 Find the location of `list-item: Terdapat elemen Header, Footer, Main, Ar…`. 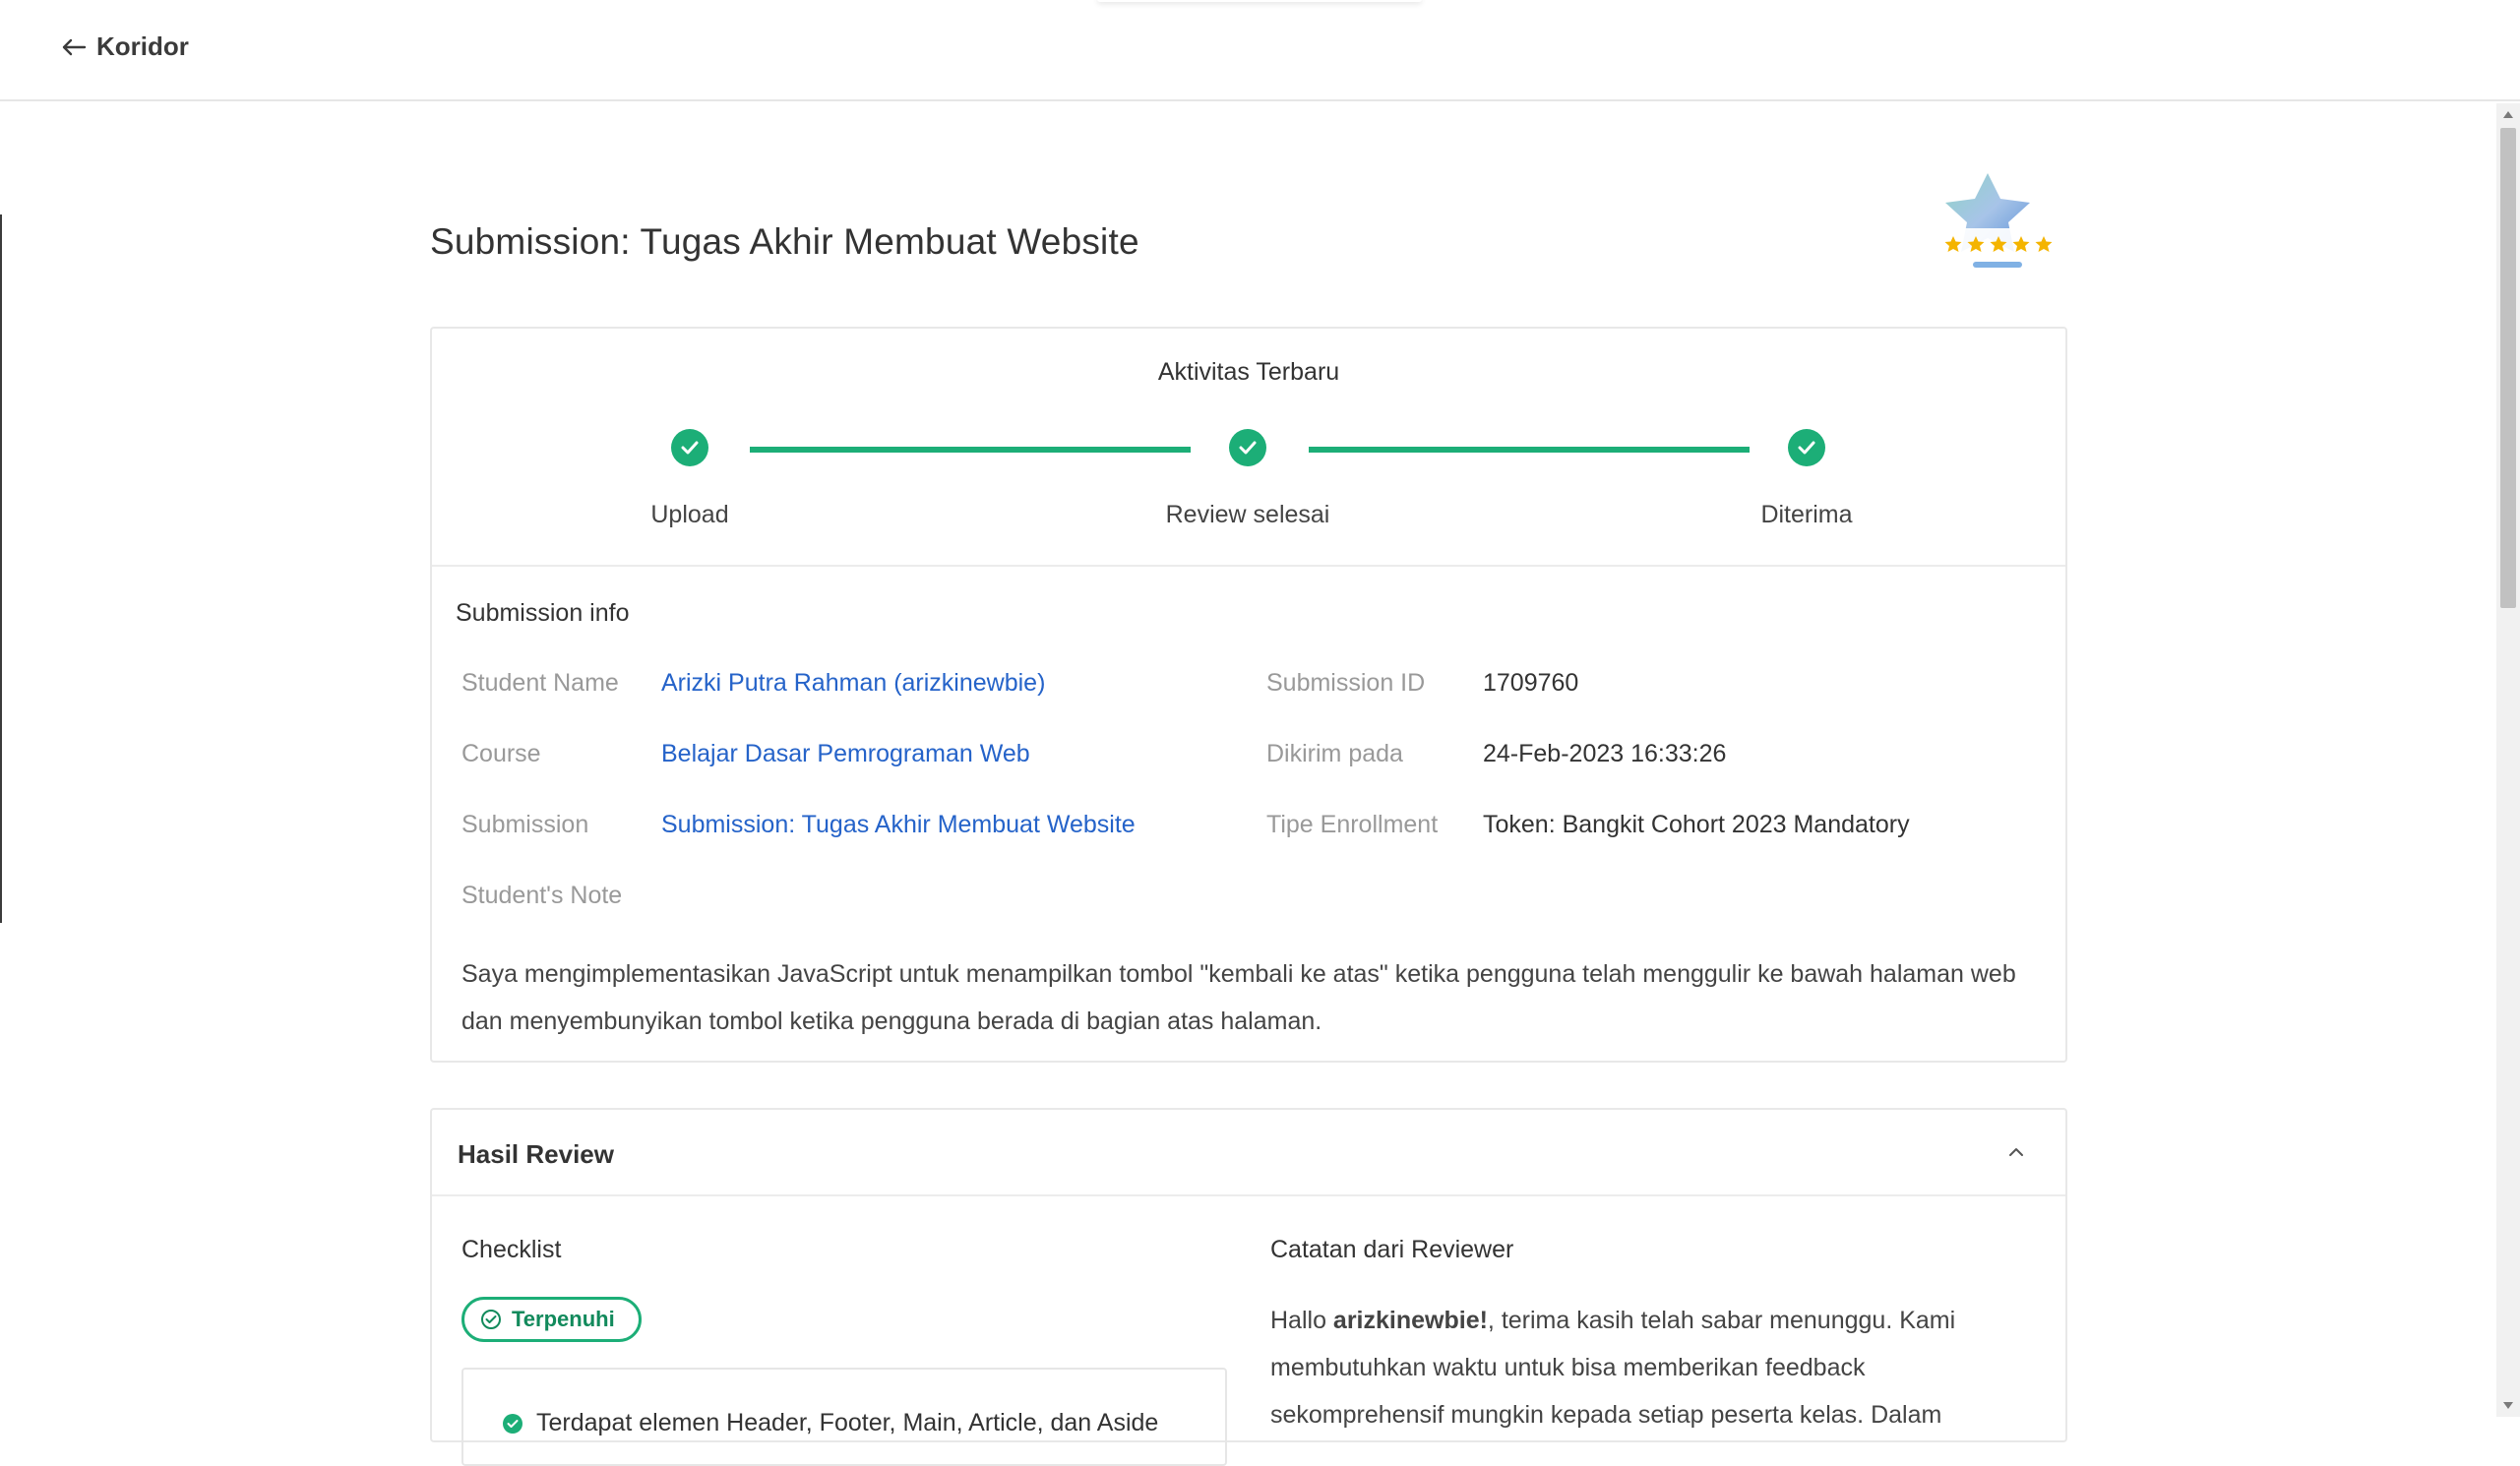

list-item: Terdapat elemen Header, Footer, Main, Ar… is located at coordinates (830, 1423).